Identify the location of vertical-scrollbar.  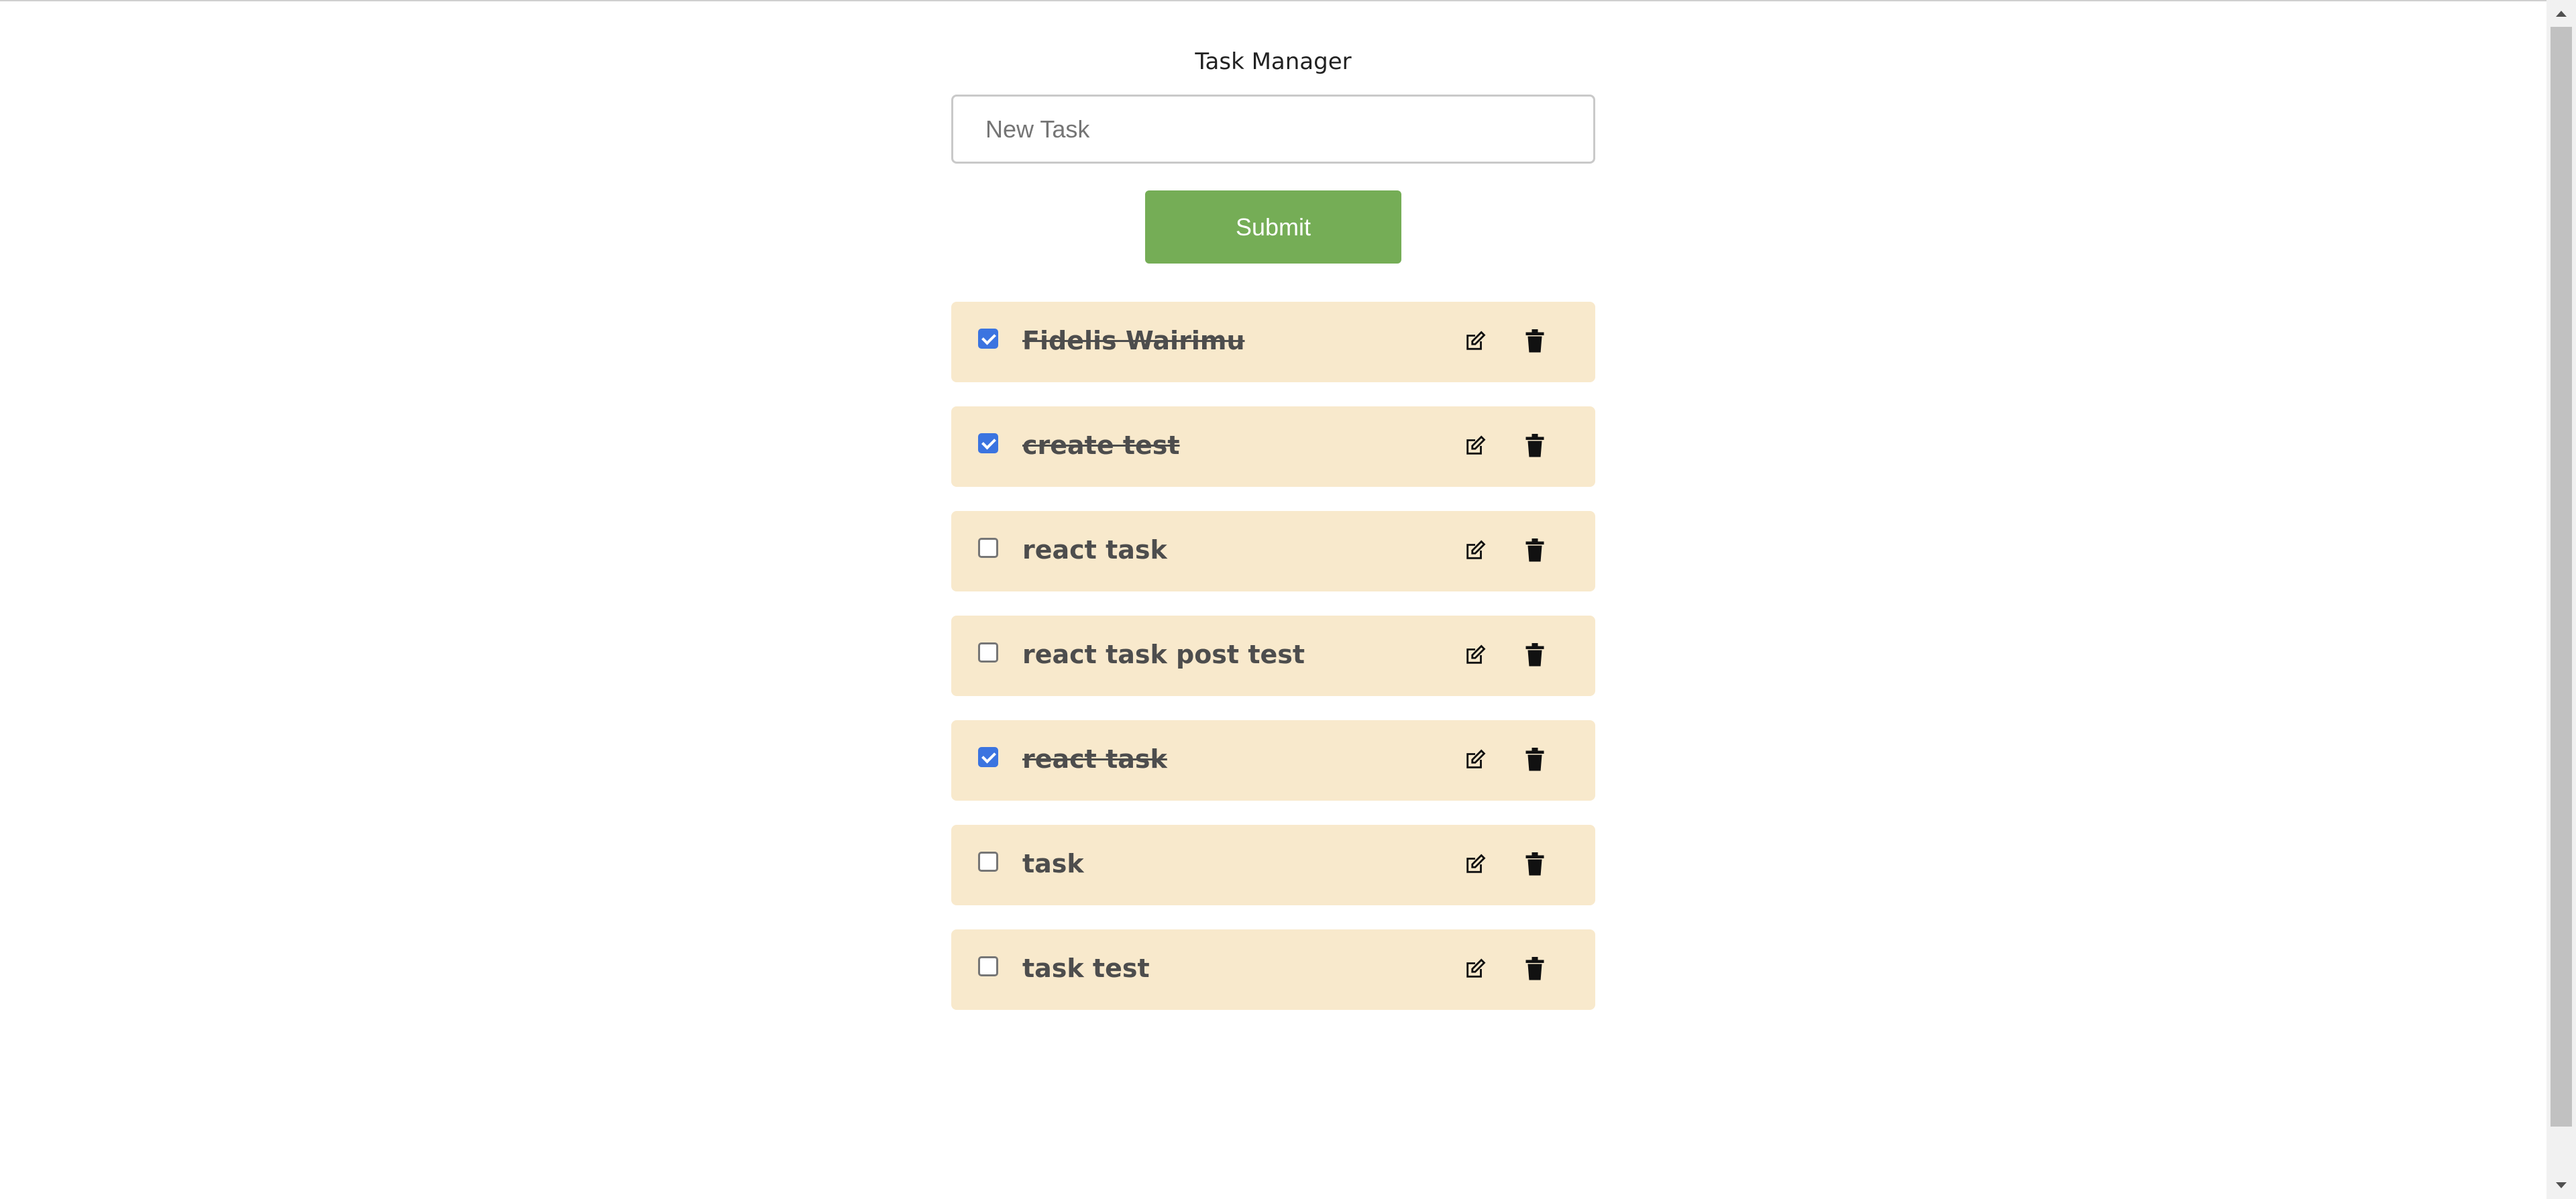
(2561, 599).